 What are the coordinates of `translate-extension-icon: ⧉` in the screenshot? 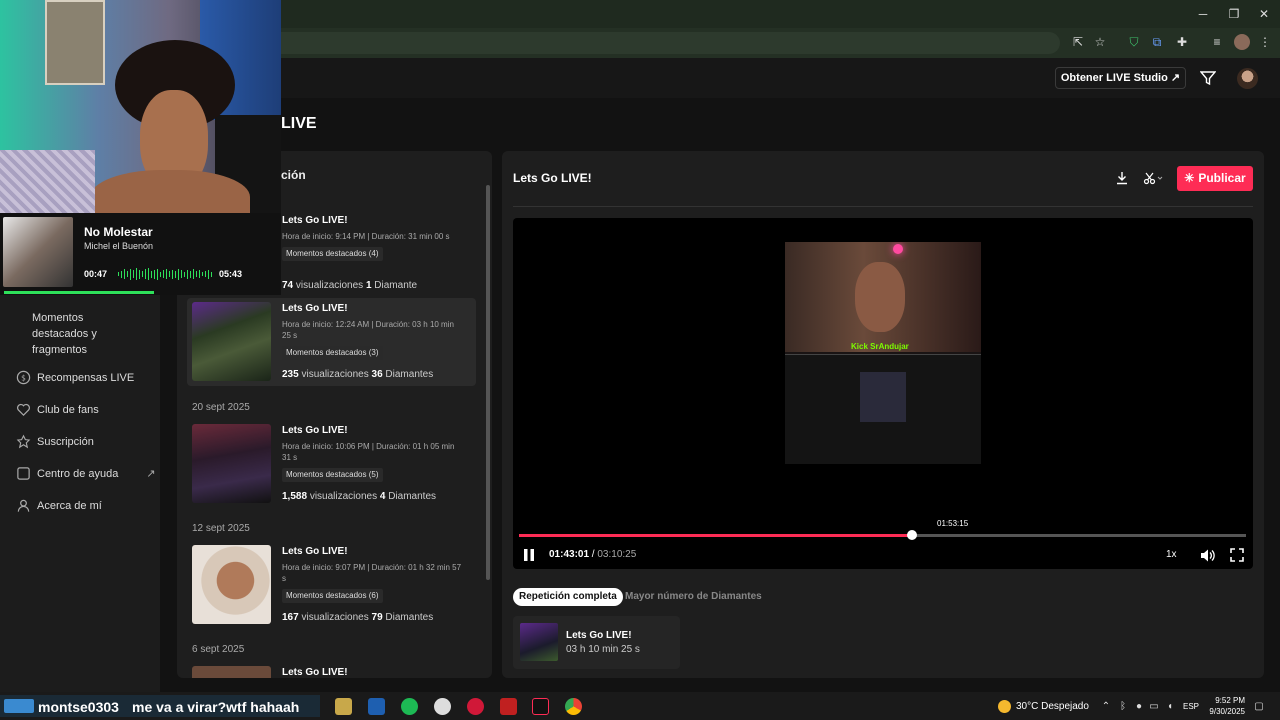 It's located at (1157, 42).